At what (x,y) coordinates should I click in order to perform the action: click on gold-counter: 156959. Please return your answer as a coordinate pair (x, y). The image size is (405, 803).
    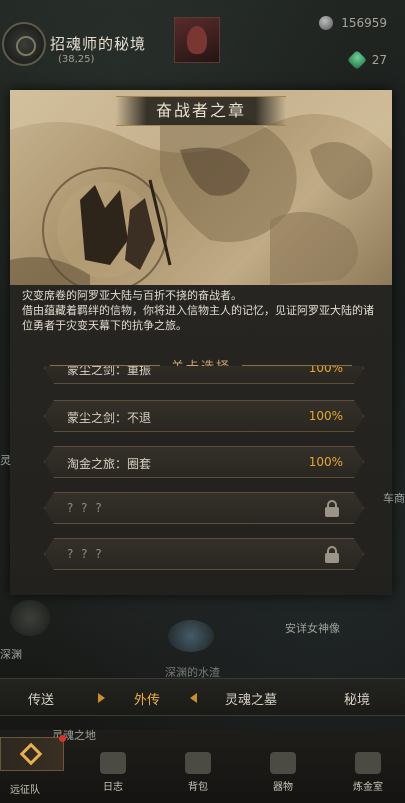
    Looking at the image, I should click on (353, 23).